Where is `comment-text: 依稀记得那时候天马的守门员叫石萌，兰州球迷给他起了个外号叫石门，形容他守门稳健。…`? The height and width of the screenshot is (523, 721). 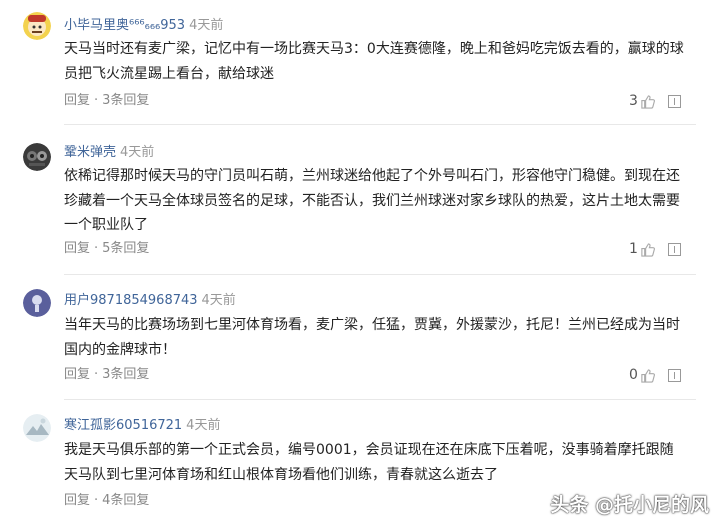 comment-text: 依稀记得那时候天马的守门员叫石萌，兰州球迷给他起了个外号叫石门，形容他守门稳健。… is located at coordinates (372, 200).